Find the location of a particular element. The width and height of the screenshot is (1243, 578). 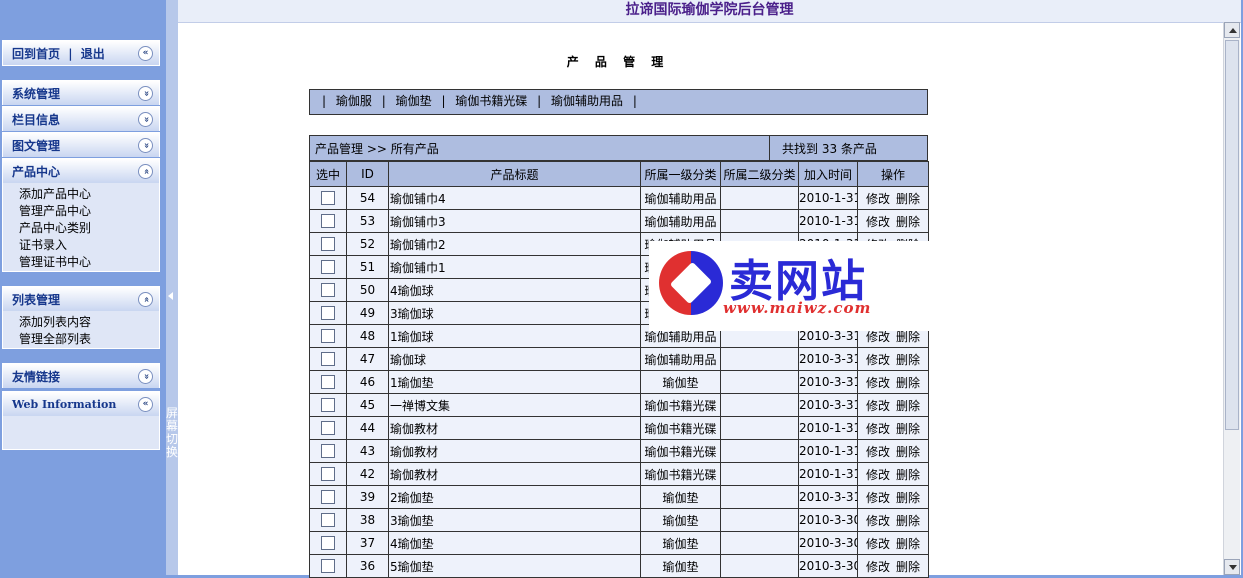

screen-toggle-label: 屏幕切换 is located at coordinates (172, 433).